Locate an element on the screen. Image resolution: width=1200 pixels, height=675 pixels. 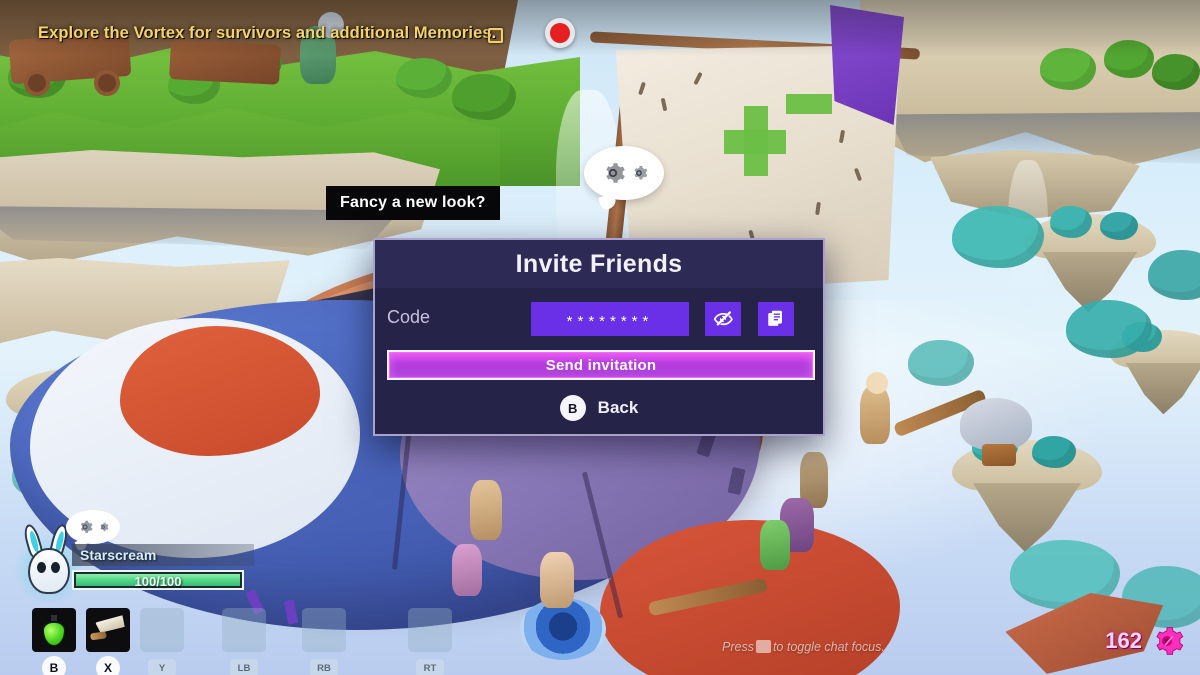
chat-hint-prefix: Press is located at coordinates (738, 647).